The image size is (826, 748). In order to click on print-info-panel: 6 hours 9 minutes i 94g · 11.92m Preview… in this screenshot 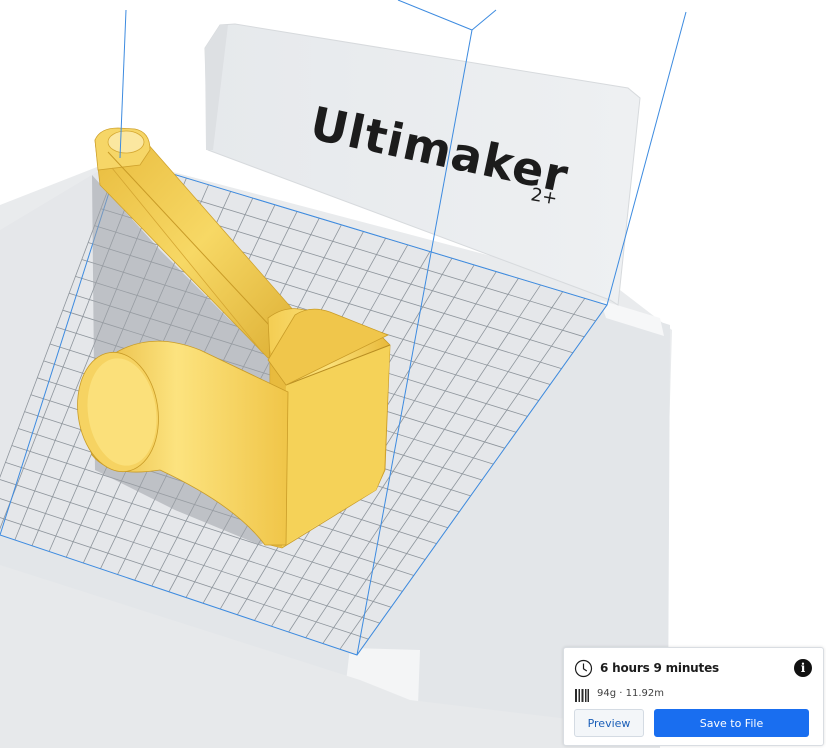, I will do `click(693, 696)`.